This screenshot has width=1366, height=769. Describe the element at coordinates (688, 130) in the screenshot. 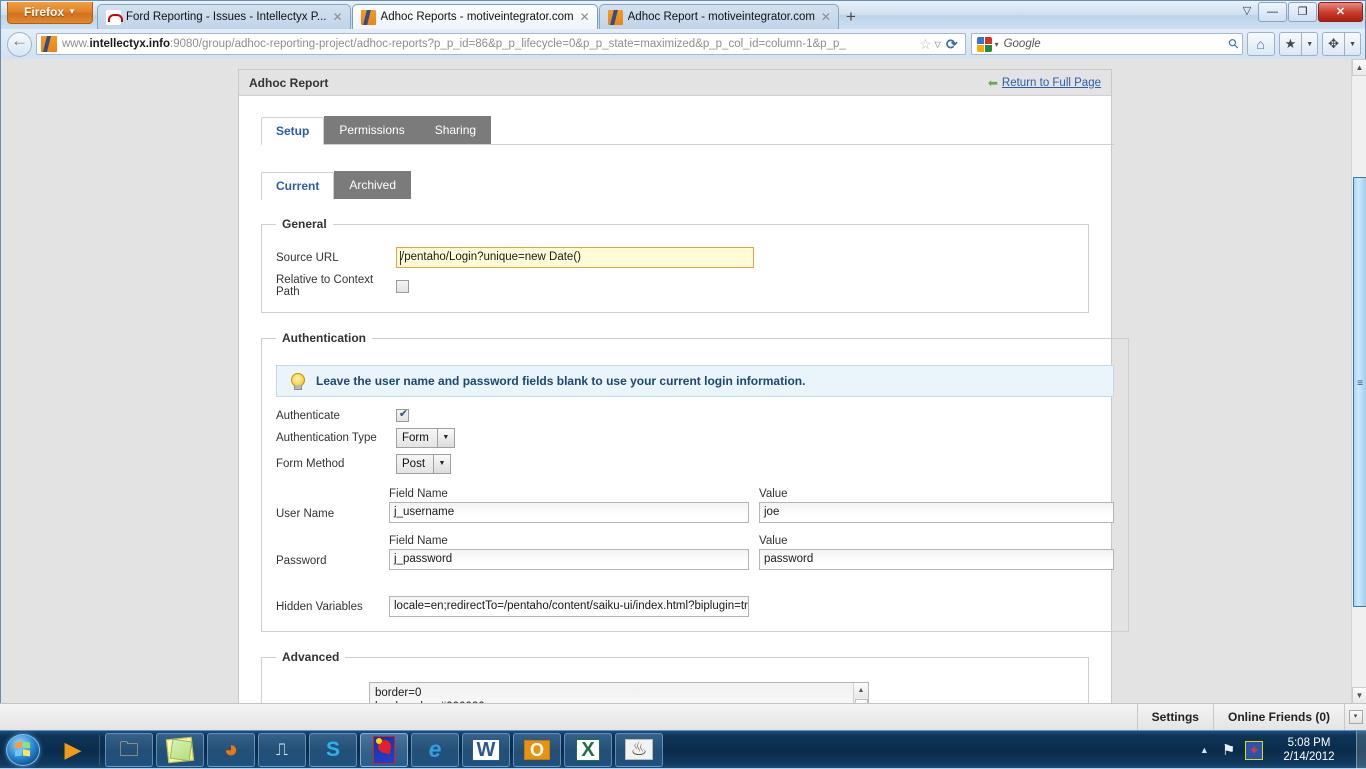

I see `primary-tabs: Setup Permissions Sharing` at that location.